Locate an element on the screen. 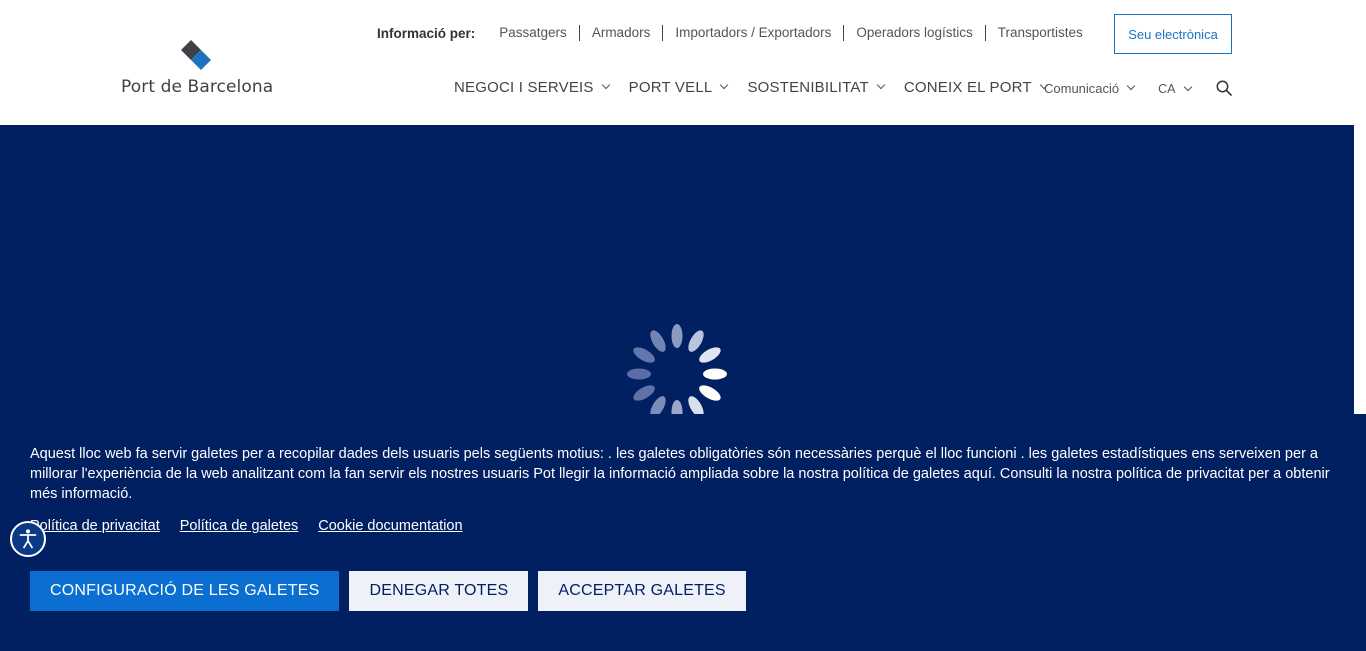  comunicacio-label: Comunicació is located at coordinates (1082, 88).